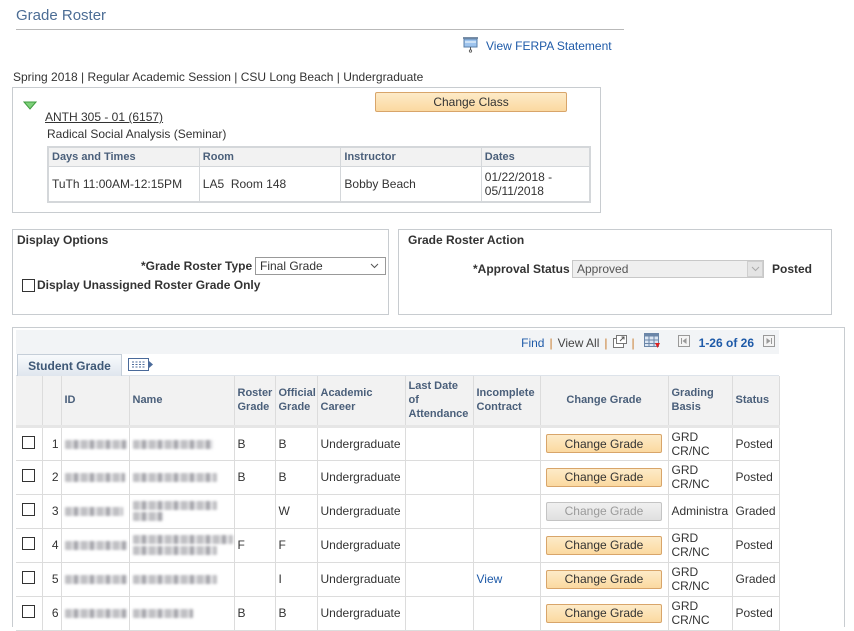 This screenshot has height=631, width=854. Describe the element at coordinates (439, 402) in the screenshot. I see `col-last-date-attendance: Last Date of Attendance` at that location.